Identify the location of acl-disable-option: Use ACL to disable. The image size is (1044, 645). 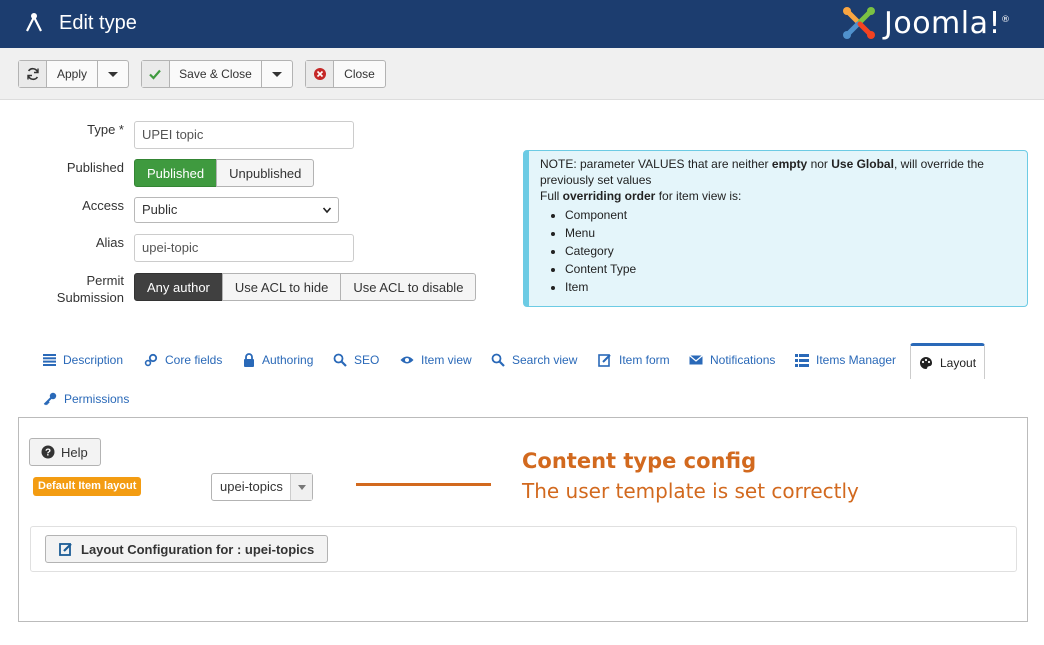
(408, 287).